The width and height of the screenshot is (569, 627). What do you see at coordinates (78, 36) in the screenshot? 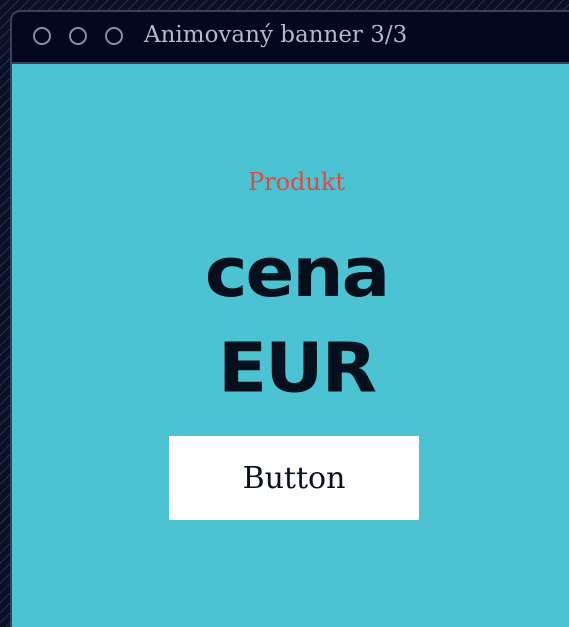
I see `window-minimize-circle-icon` at bounding box center [78, 36].